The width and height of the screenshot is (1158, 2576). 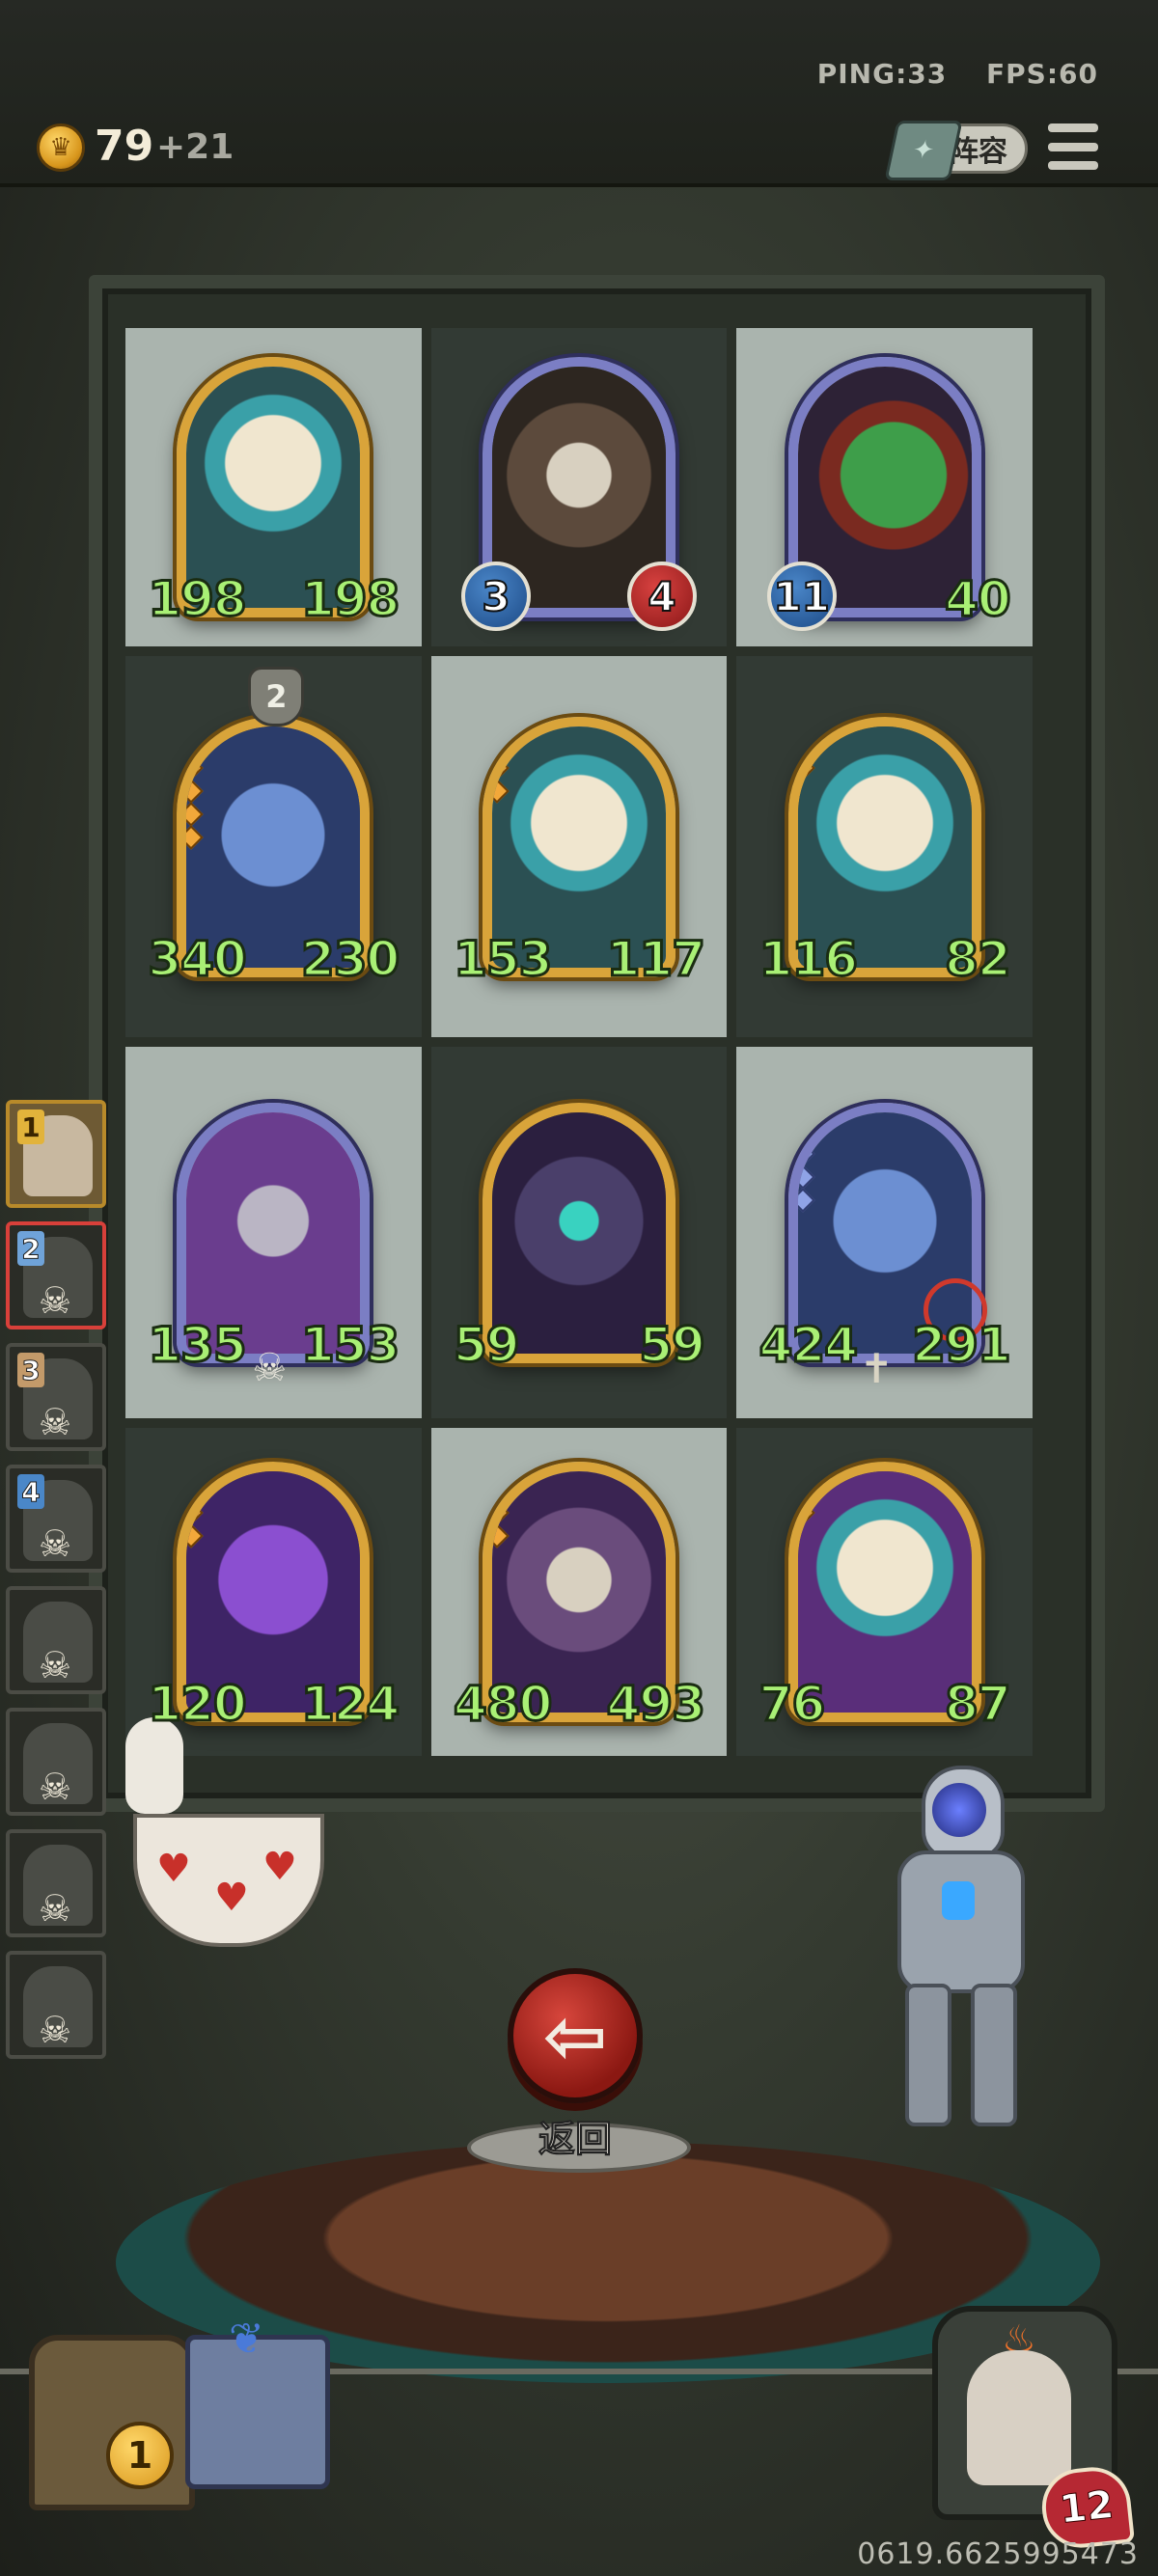 I want to click on board-cell: 34, so click(x=579, y=487).